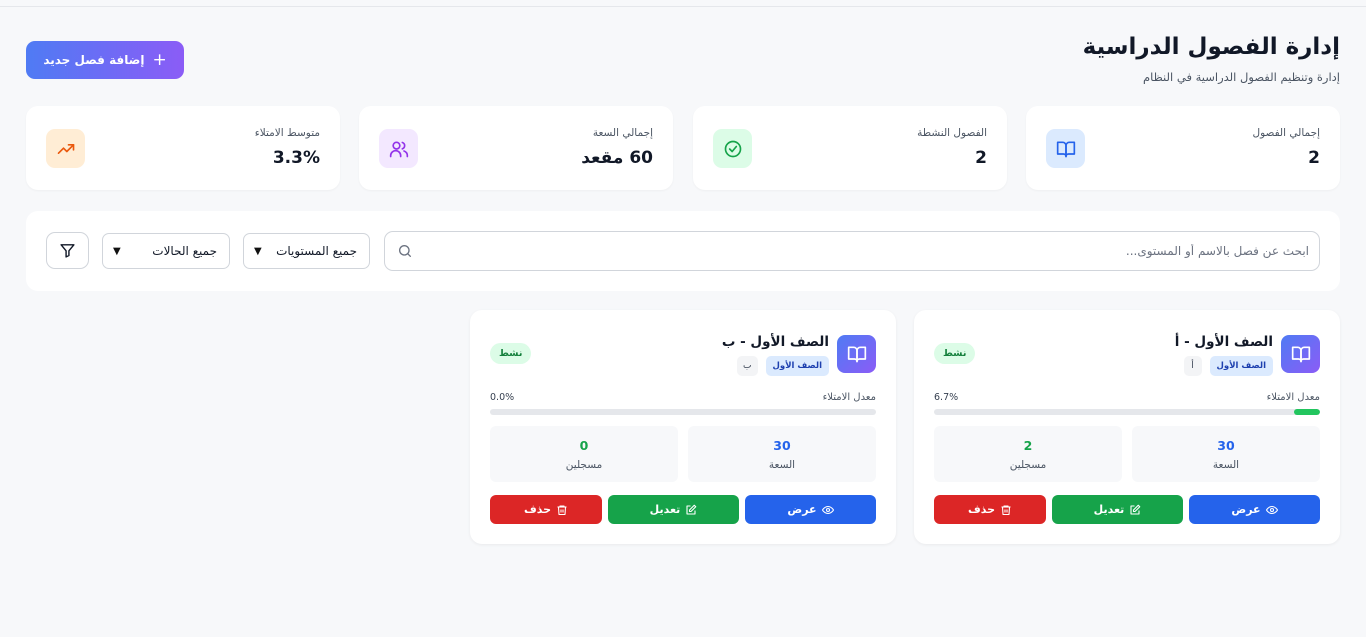 The width and height of the screenshot is (1366, 637). What do you see at coordinates (184, 251) in the screenshot?
I see `status-select-value: جميع الحالات` at bounding box center [184, 251].